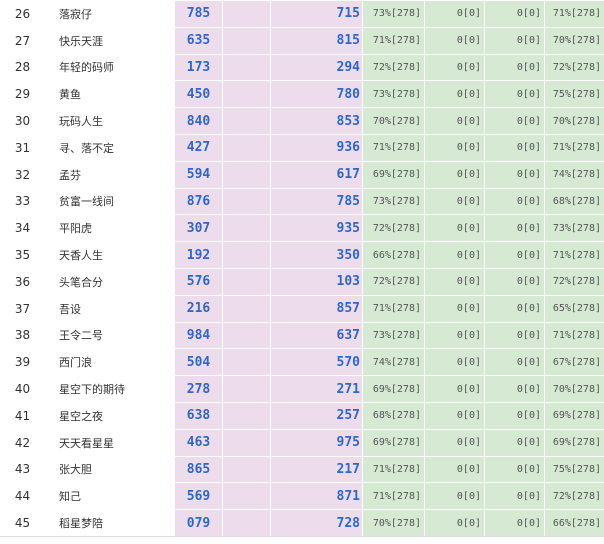  Describe the element at coordinates (316, 14) in the screenshot. I see `score-b-cell: 715` at that location.